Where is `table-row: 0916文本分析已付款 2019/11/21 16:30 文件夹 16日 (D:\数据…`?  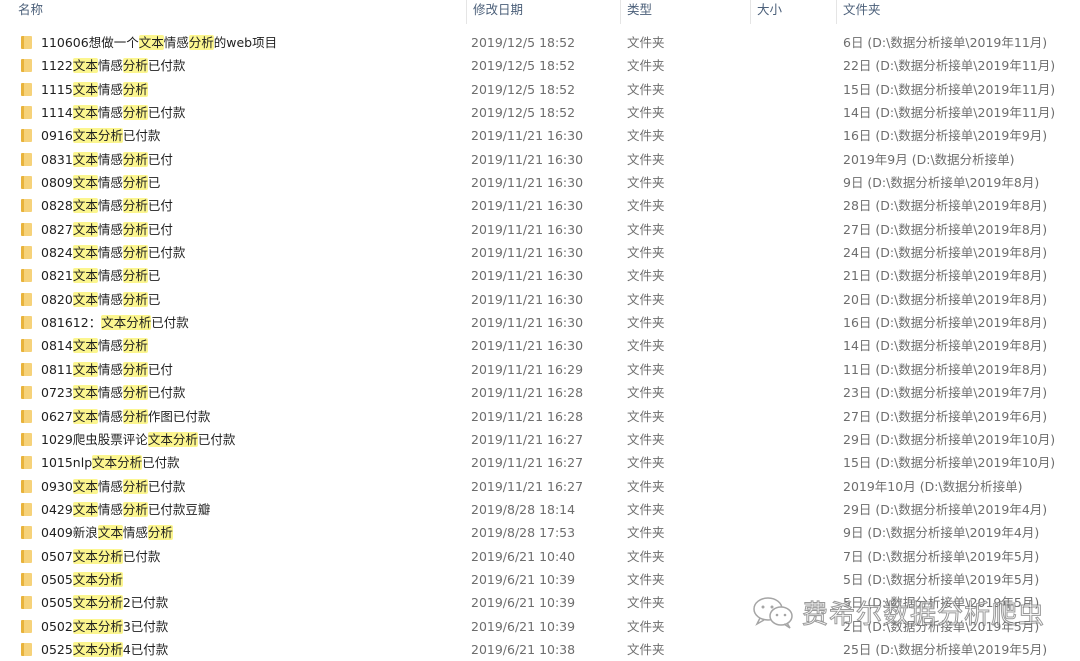
table-row: 0916文本分析已付款 2019/11/21 16:30 文件夹 16日 (D:\数据… is located at coordinates (540, 135).